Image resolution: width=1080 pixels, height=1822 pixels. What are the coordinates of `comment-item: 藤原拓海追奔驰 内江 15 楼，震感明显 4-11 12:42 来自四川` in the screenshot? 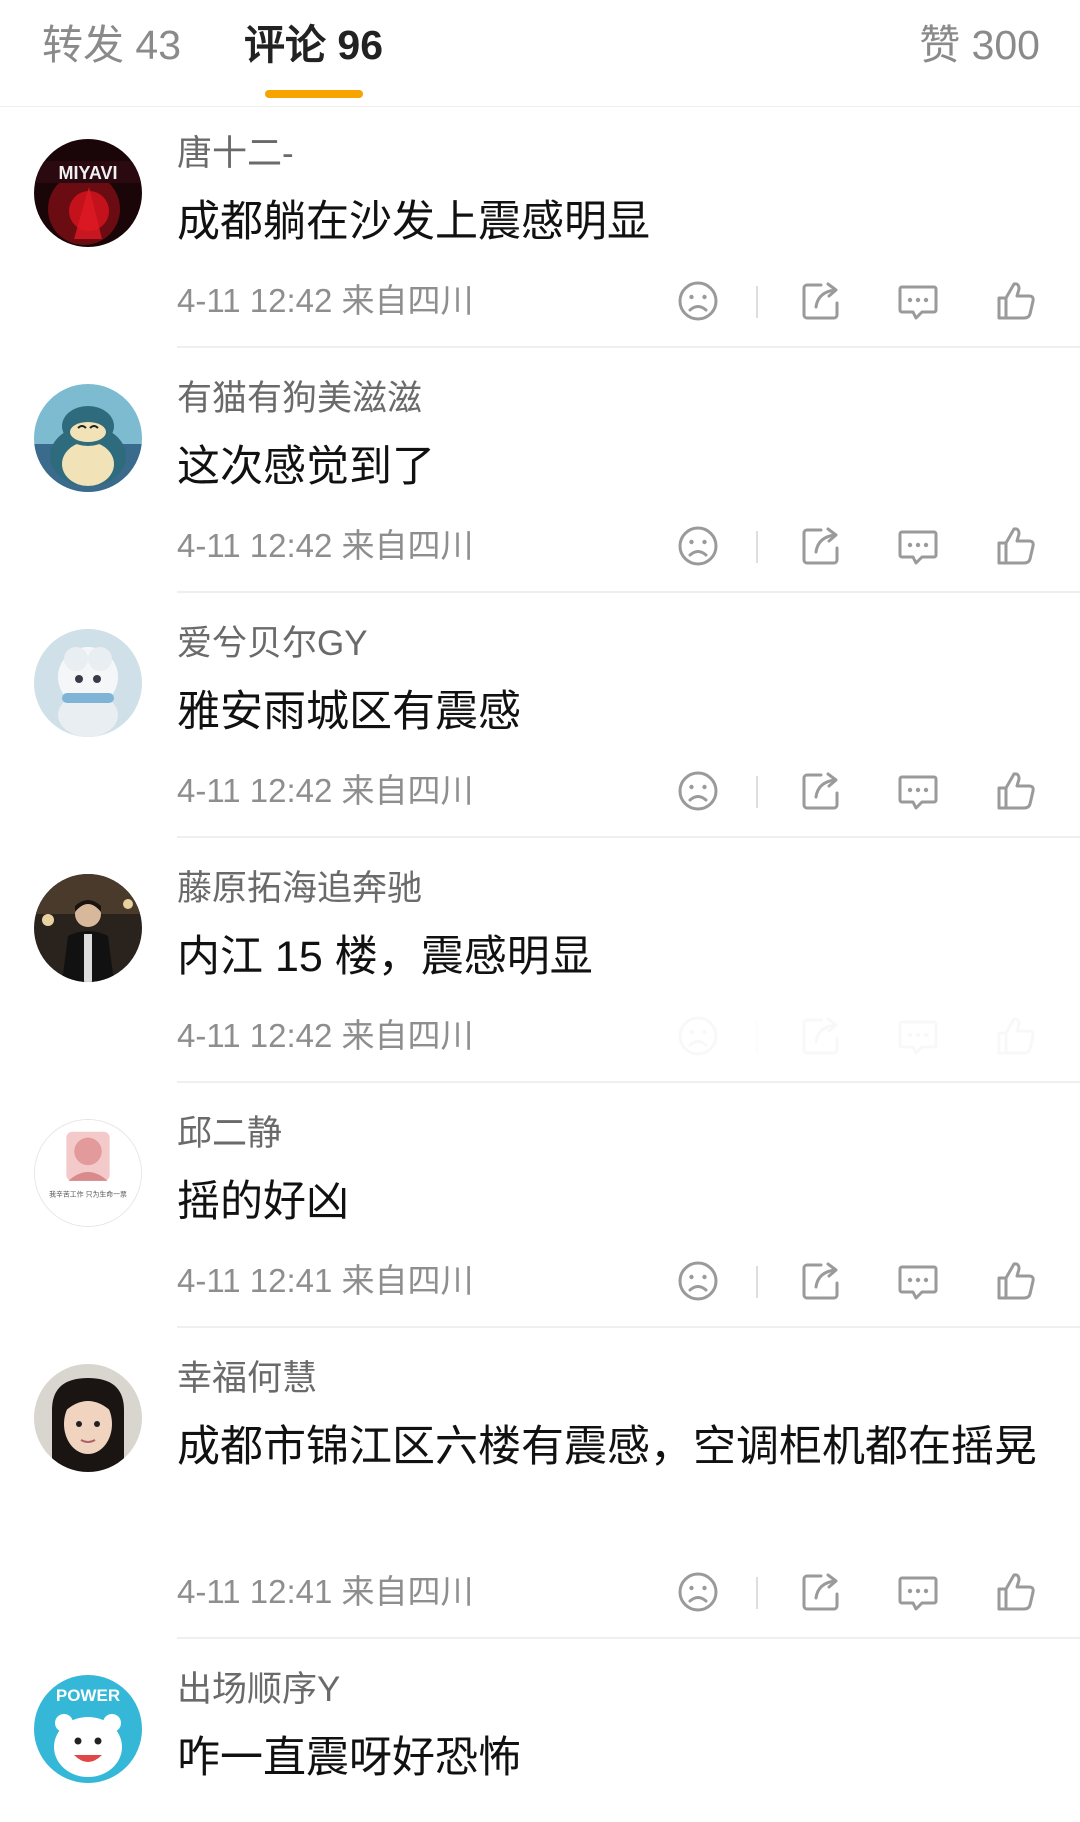 It's located at (540, 963).